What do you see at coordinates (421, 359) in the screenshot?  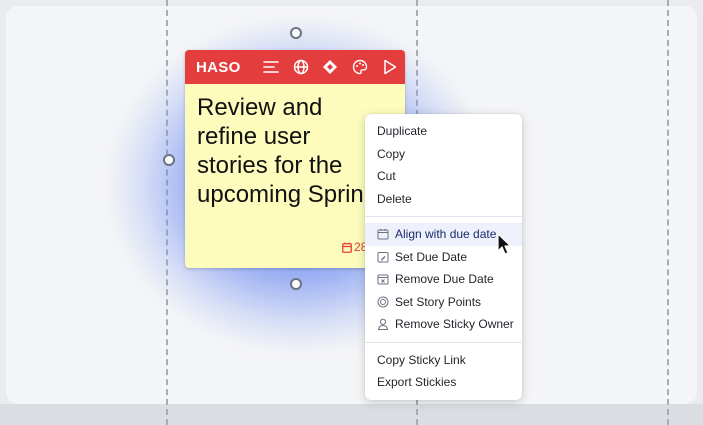 I see `menu-item-label: Copy Sticky Link` at bounding box center [421, 359].